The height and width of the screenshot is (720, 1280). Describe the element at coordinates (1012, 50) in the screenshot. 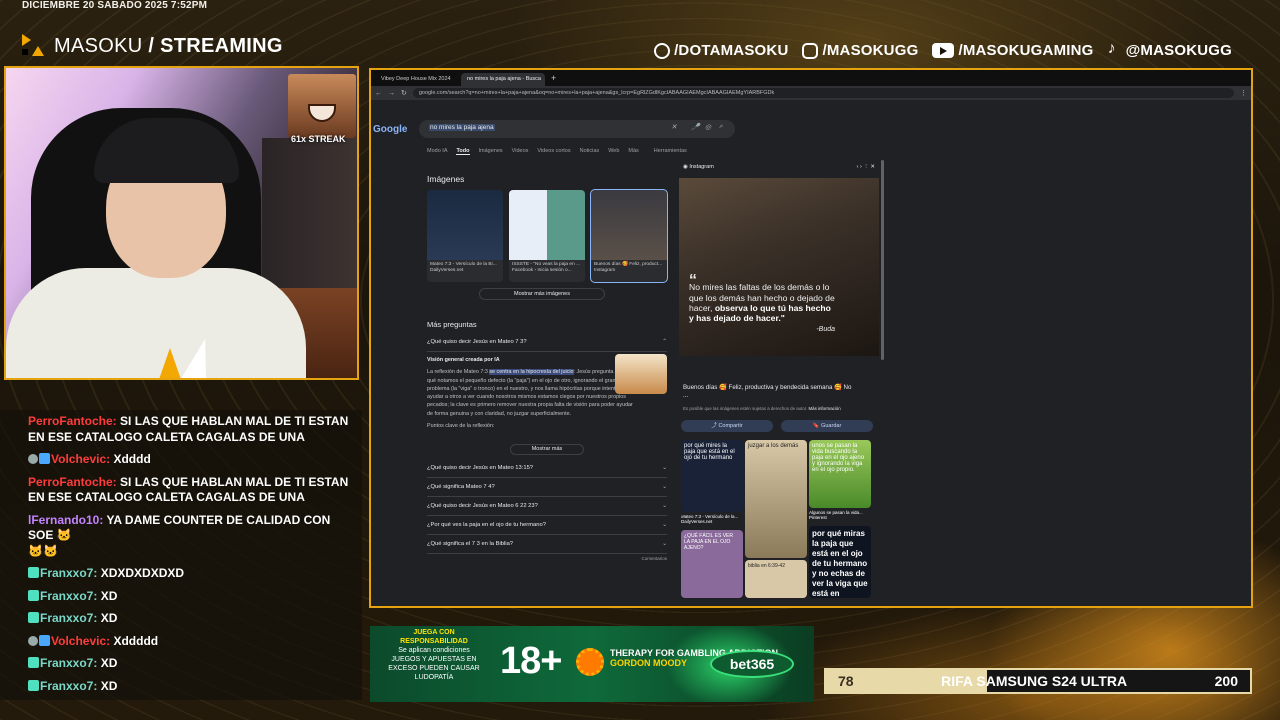

I see `social-youtube: /MASOKUGAMING` at that location.